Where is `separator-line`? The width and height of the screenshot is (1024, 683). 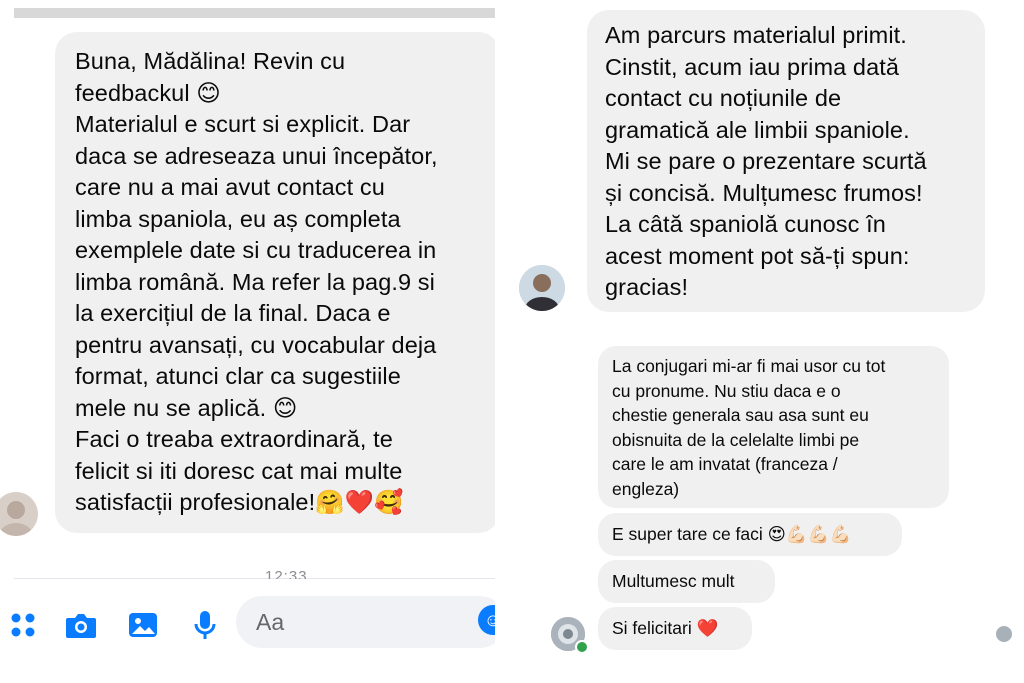
separator-line is located at coordinates (254, 578).